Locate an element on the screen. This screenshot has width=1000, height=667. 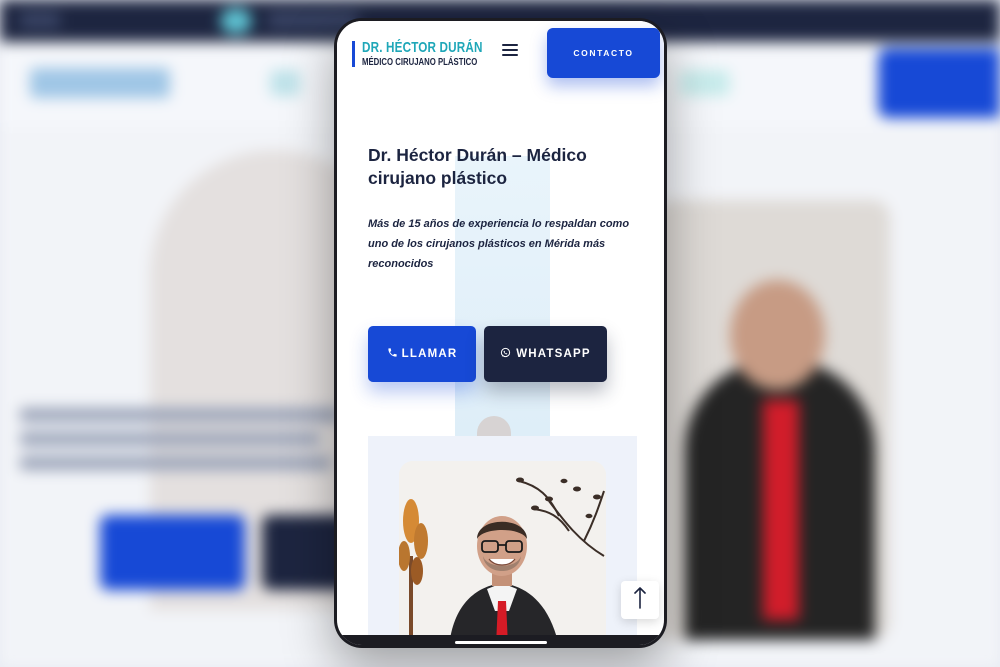
bg-button is located at coordinates (172, 552).